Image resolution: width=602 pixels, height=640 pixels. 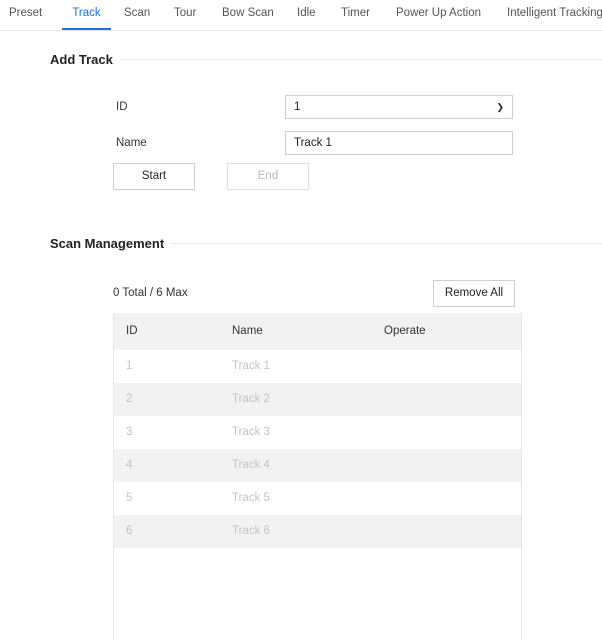 What do you see at coordinates (129, 399) in the screenshot?
I see `row-id: 2` at bounding box center [129, 399].